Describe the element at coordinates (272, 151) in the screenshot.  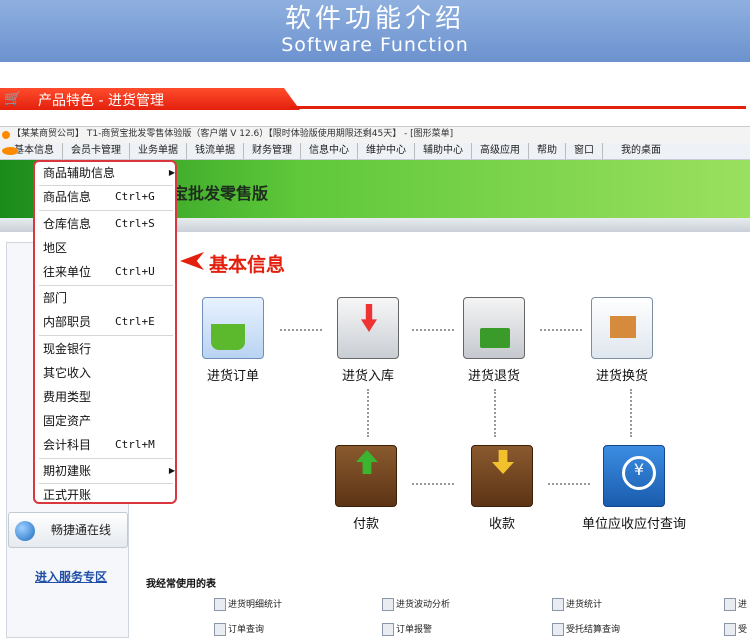
I see `menu-finance: 财务管理` at that location.